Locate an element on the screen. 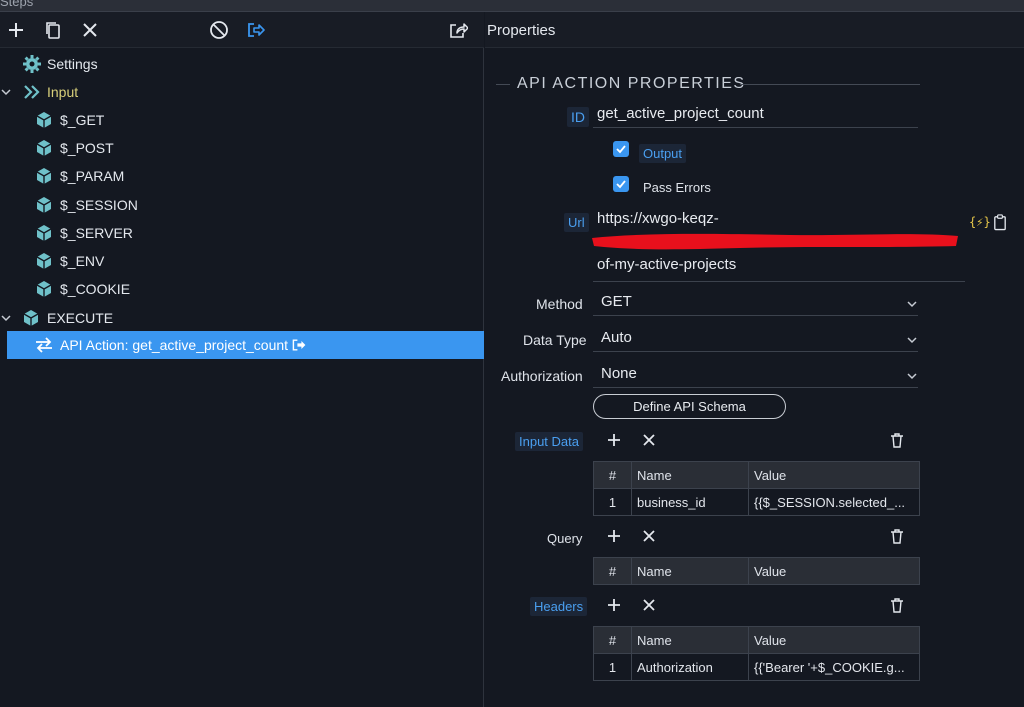 The height and width of the screenshot is (707, 1024). output-label: Output is located at coordinates (663, 153).